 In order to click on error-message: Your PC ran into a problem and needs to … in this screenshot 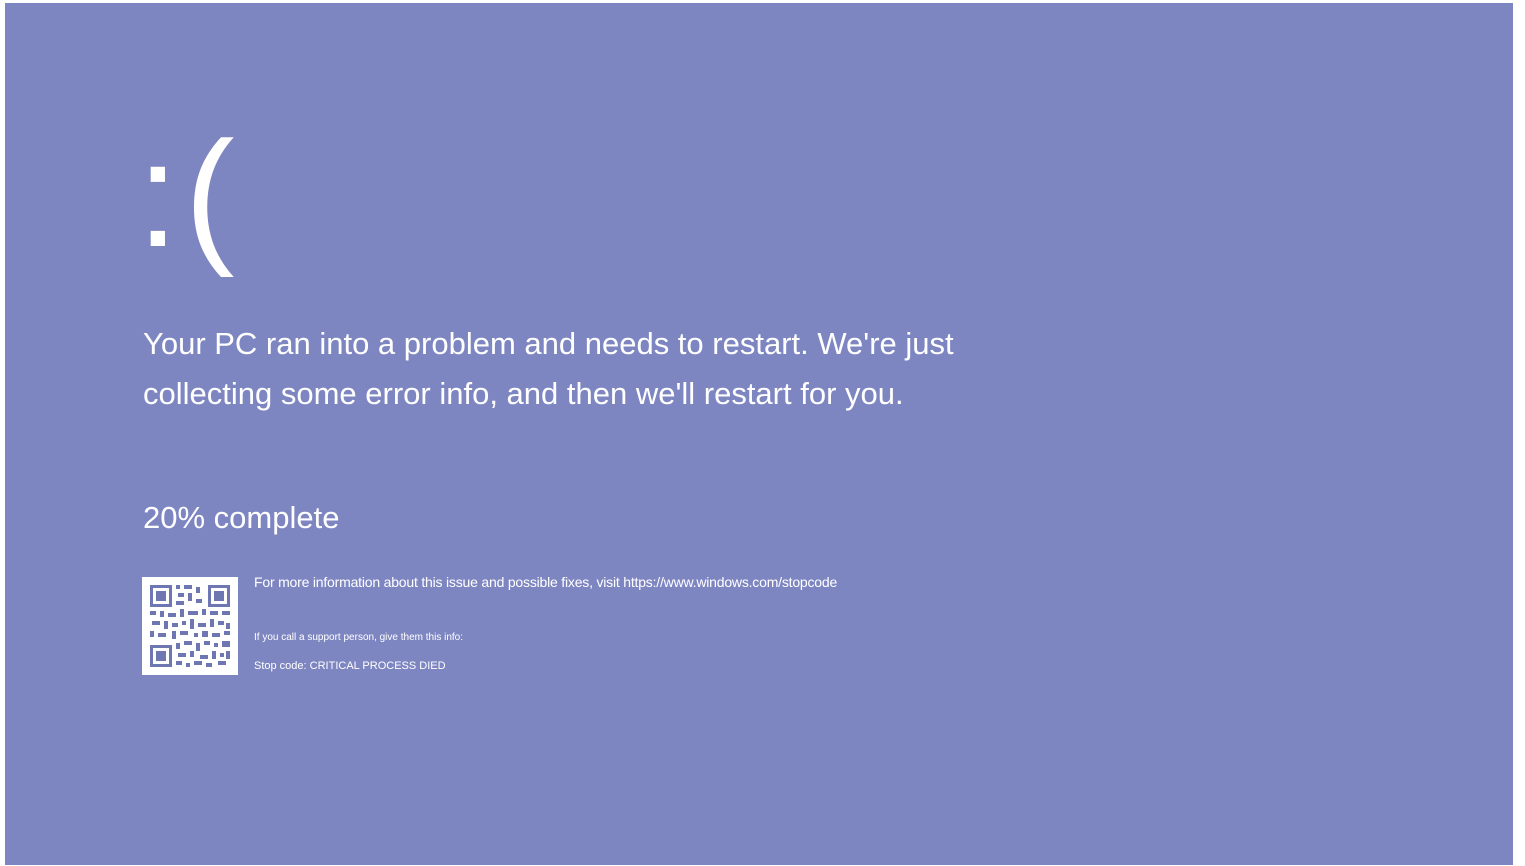, I will do `click(548, 368)`.